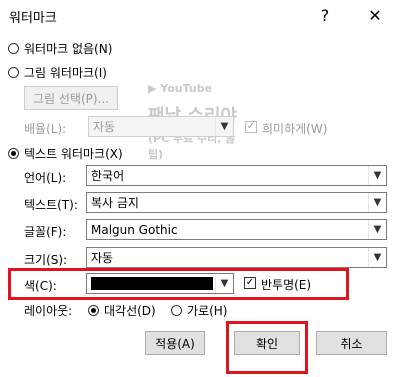 This screenshot has width=397, height=377. I want to click on diagonal-label: 대각선(D), so click(130, 310).